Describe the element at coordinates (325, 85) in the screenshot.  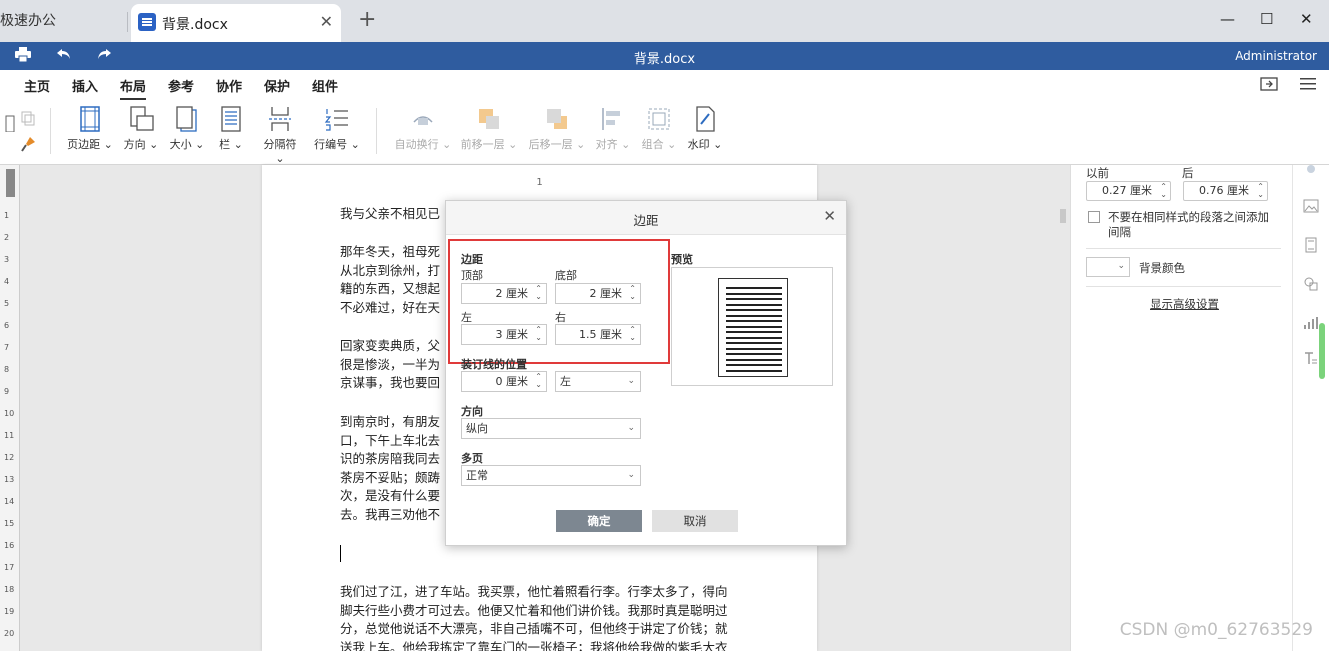
I see `menu-components: 组件` at that location.